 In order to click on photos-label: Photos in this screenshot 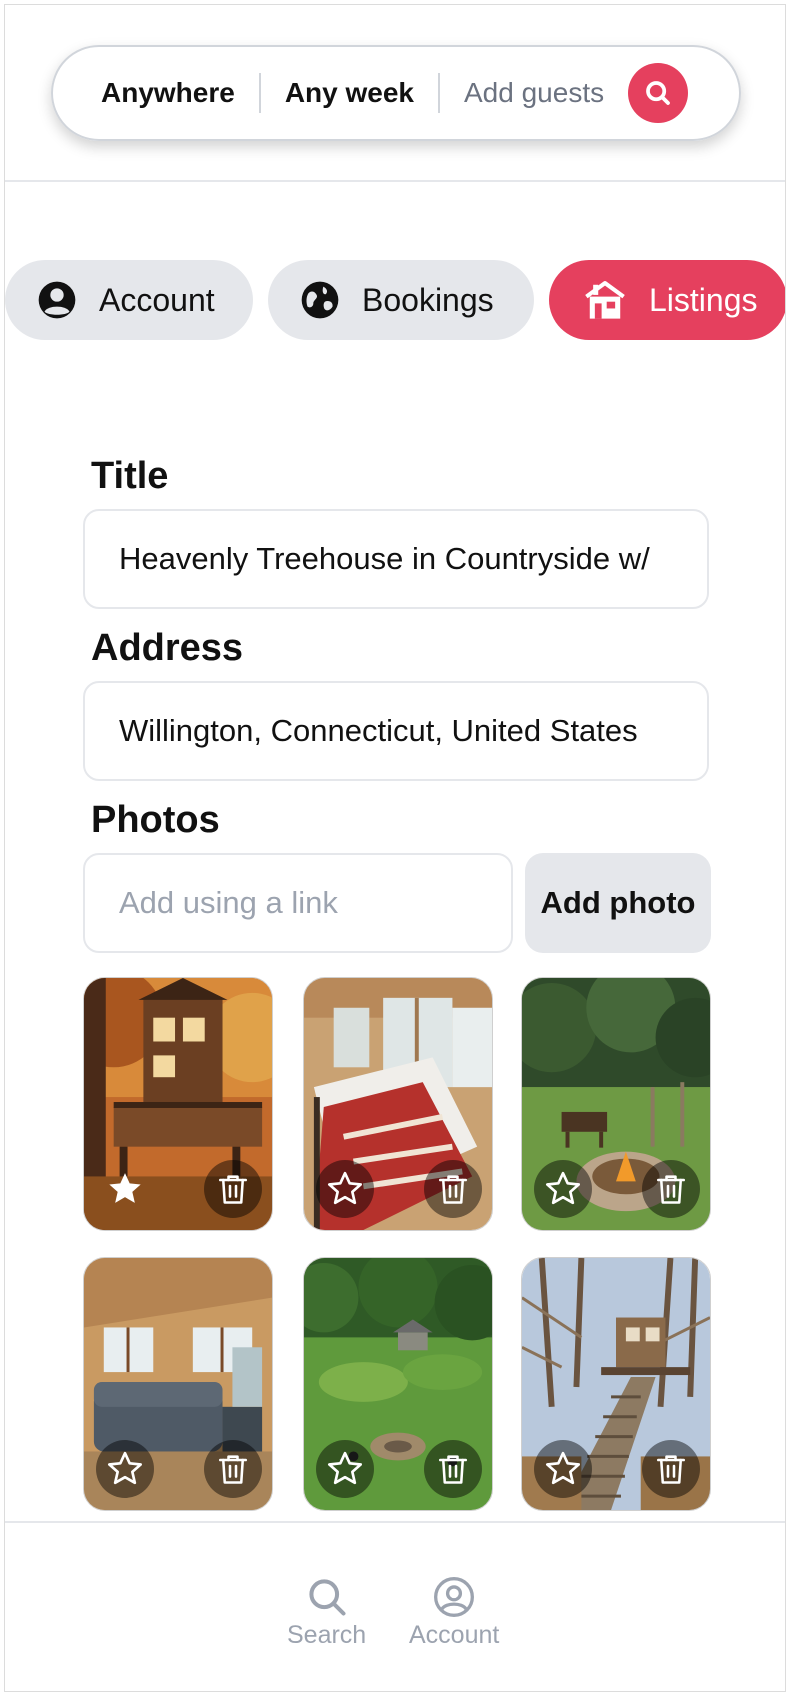, I will do `click(155, 820)`.